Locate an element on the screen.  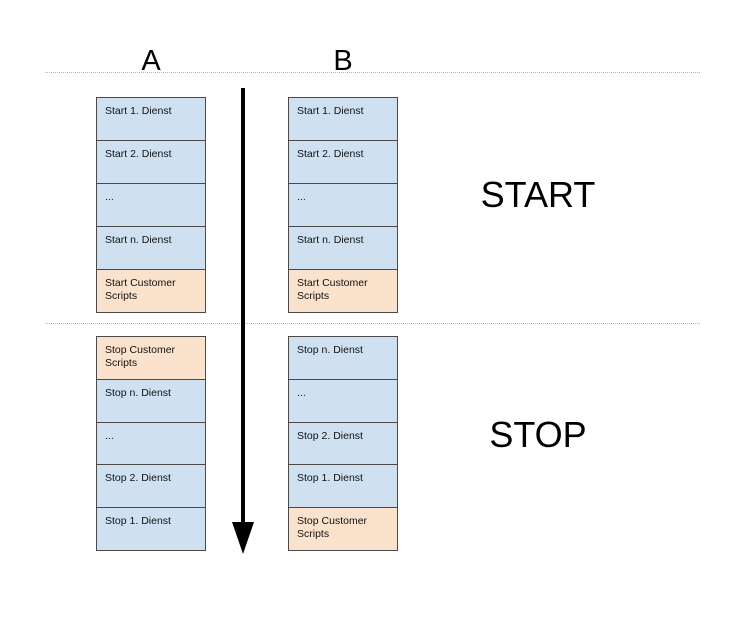
phase-label-stop: STOP is located at coordinates (538, 434).